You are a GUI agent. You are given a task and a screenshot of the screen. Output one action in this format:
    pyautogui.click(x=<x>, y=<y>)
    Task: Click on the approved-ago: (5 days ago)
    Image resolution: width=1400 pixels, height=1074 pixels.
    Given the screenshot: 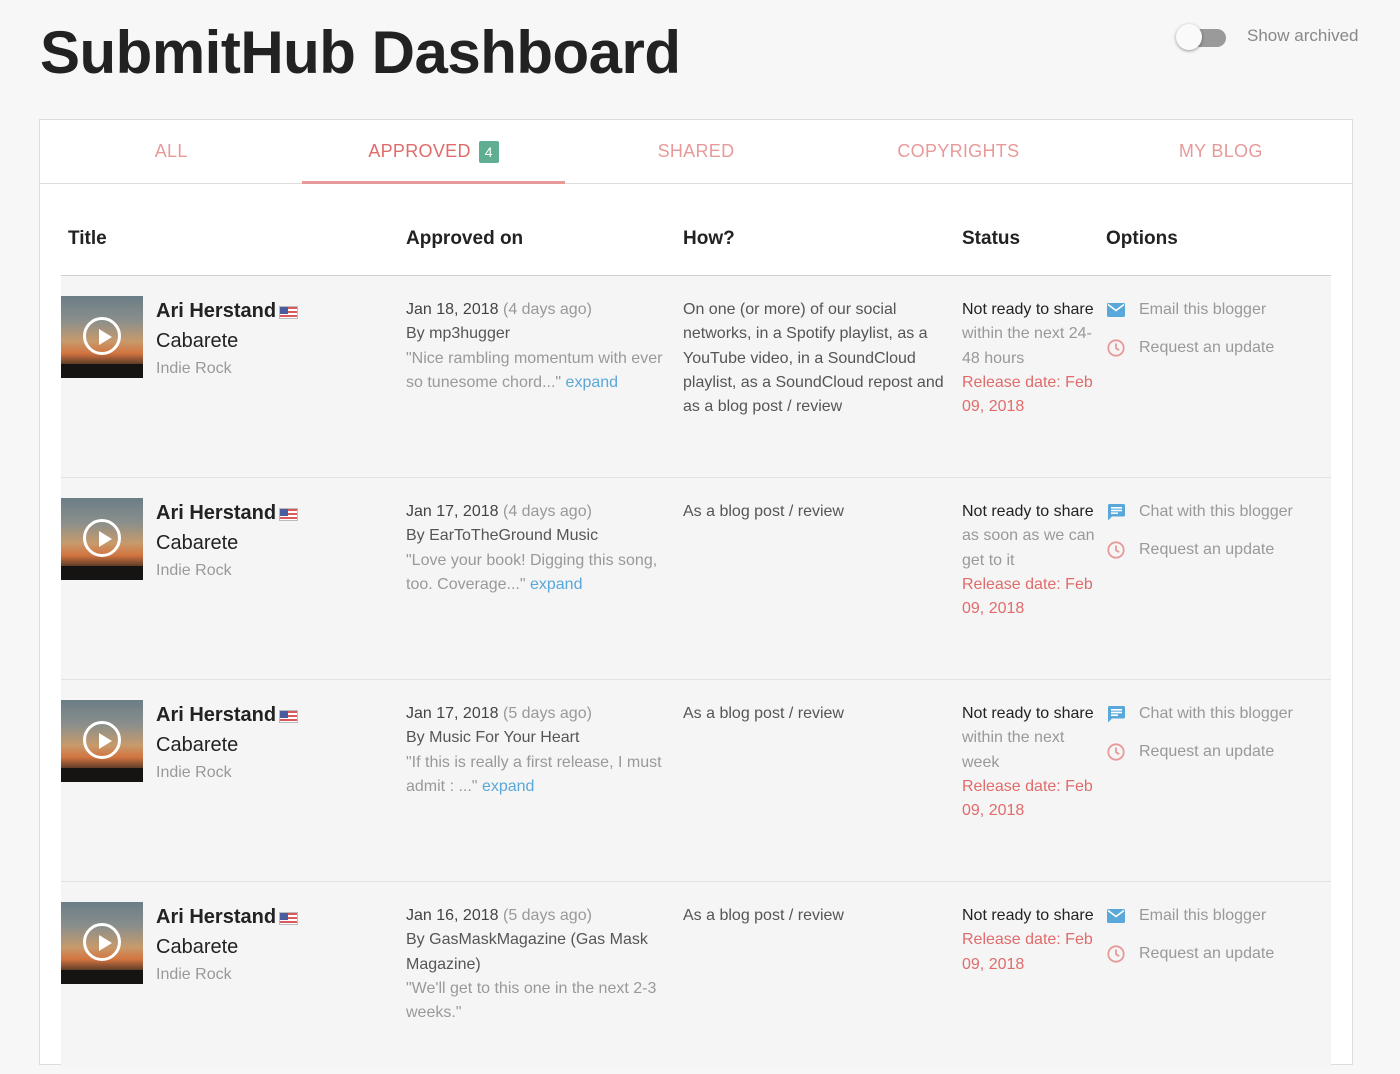 What is the action you would take?
    pyautogui.click(x=547, y=915)
    